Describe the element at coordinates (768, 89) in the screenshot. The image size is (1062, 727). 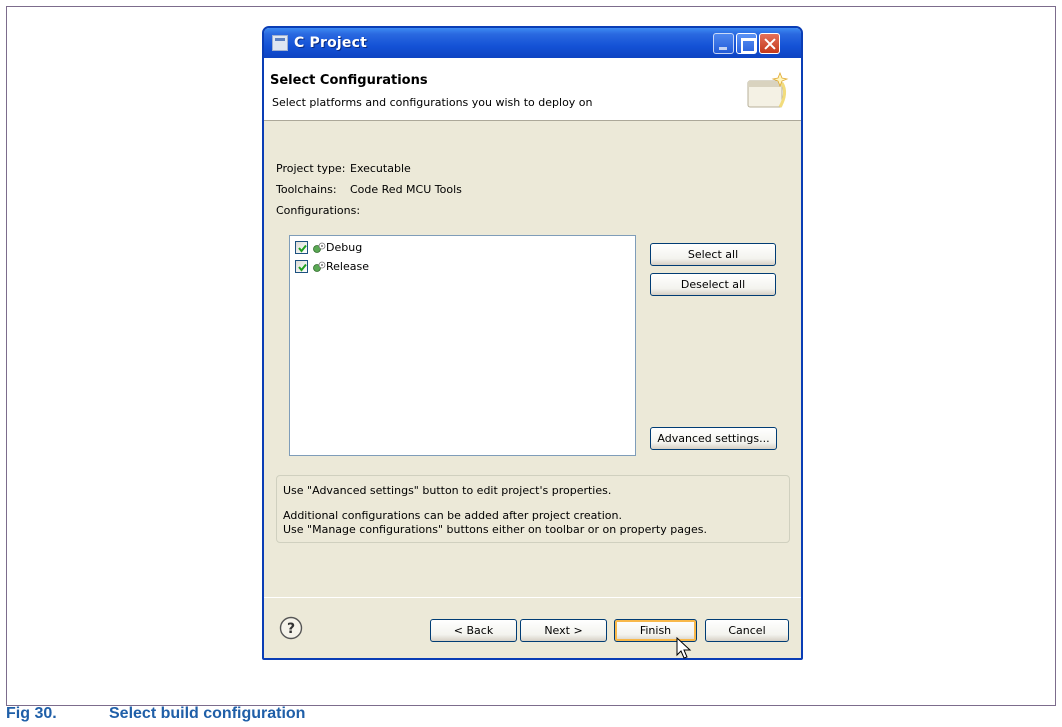
I see `wizard-banner-icon` at that location.